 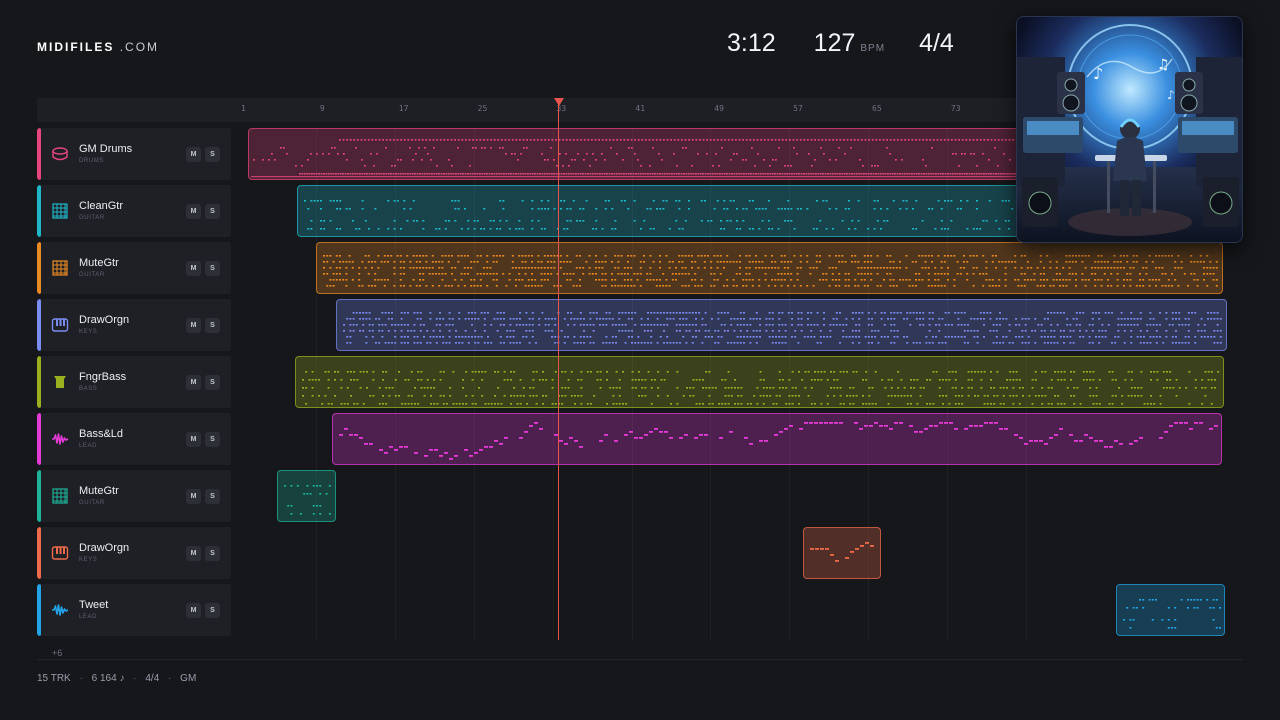 What do you see at coordinates (877, 108) in the screenshot?
I see `ruler-tick-label: 65` at bounding box center [877, 108].